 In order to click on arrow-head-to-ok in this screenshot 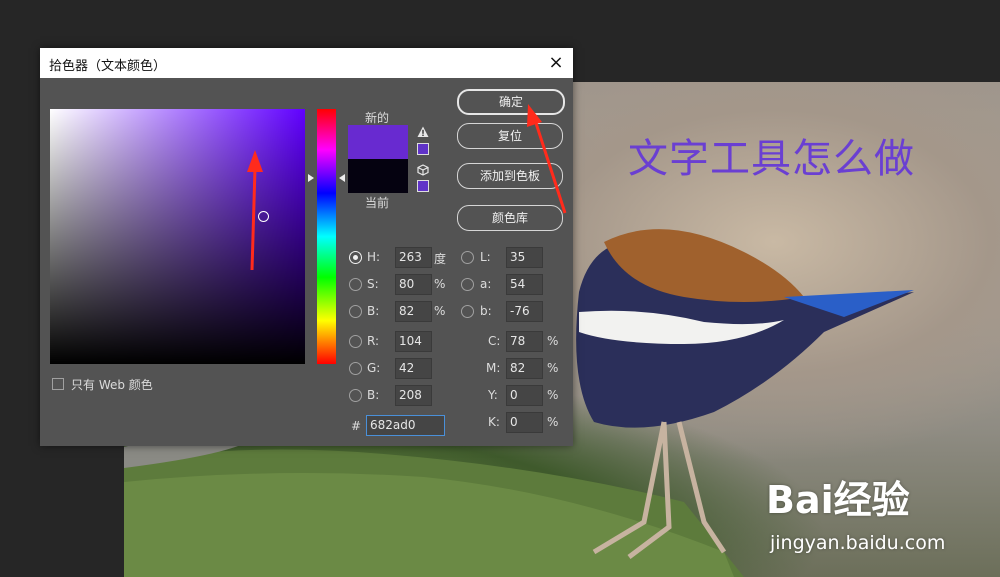, I will do `click(534, 115)`.